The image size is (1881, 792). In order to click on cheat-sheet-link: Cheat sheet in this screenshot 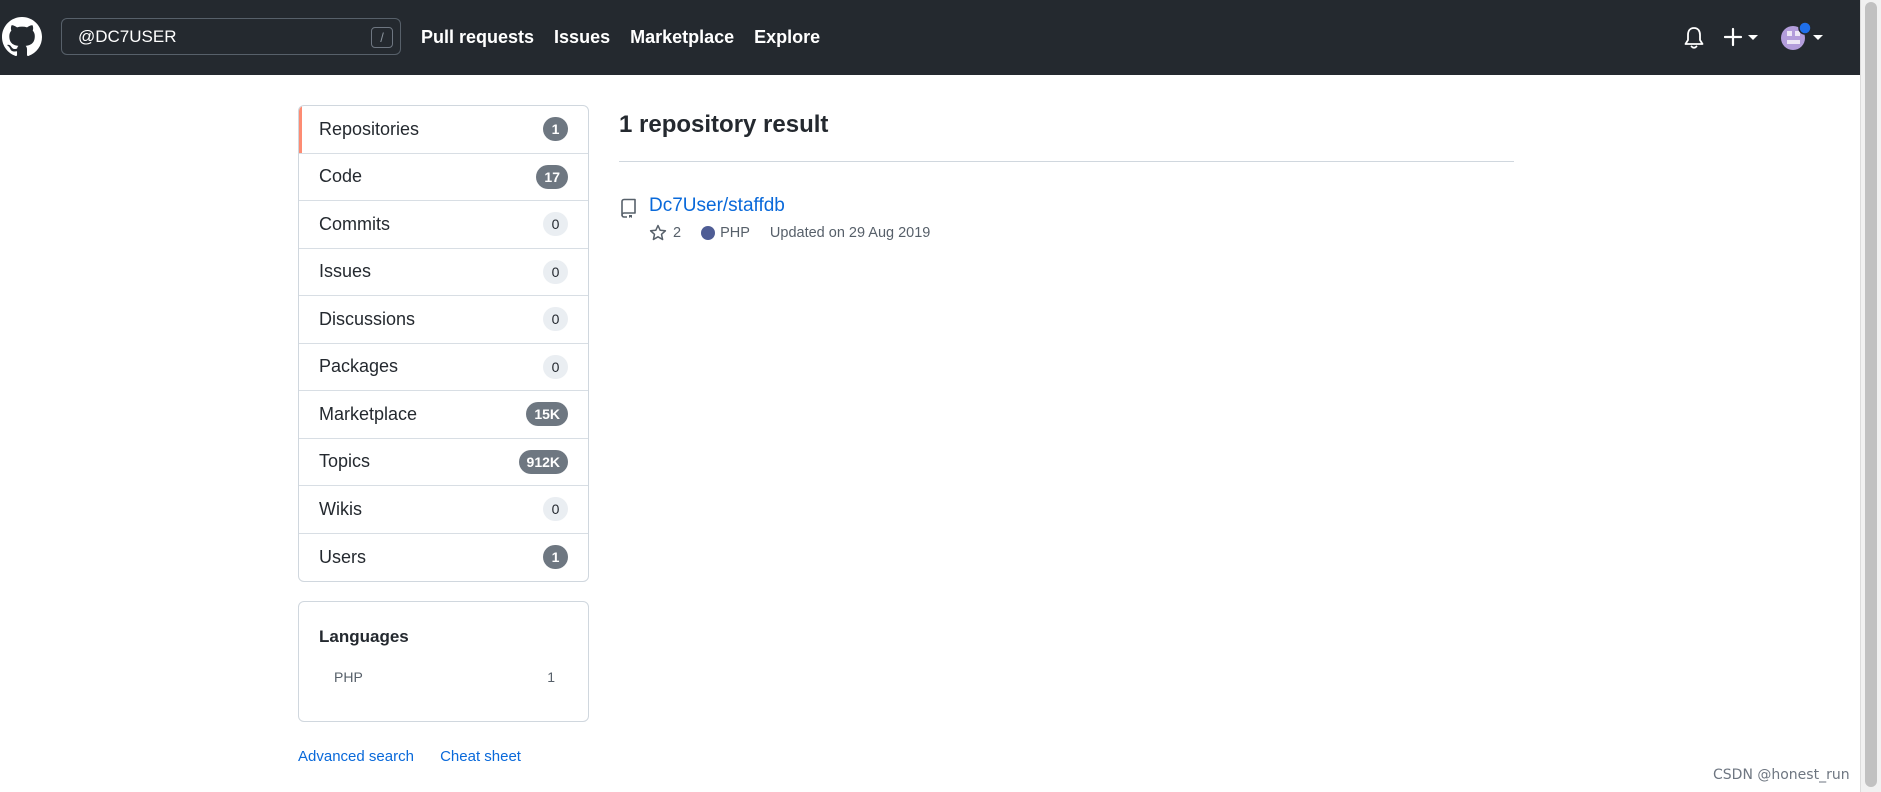, I will do `click(480, 756)`.